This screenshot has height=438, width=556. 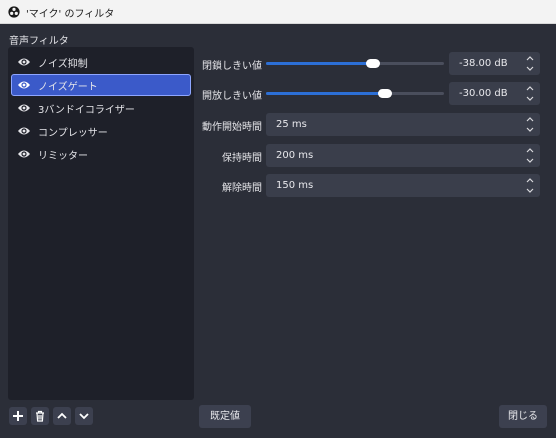 What do you see at coordinates (86, 110) in the screenshot?
I see `filter-label: 3バンドイコライザー` at bounding box center [86, 110].